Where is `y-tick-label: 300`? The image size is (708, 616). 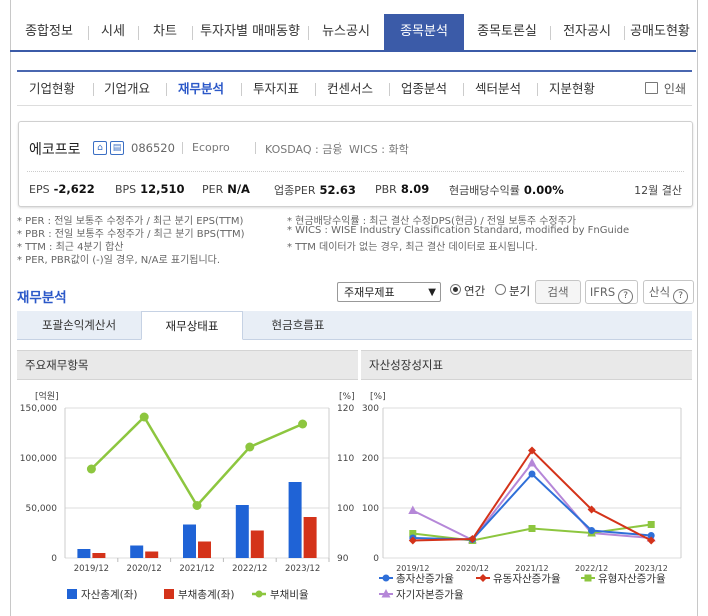
y-tick-label: 300 is located at coordinates (370, 409).